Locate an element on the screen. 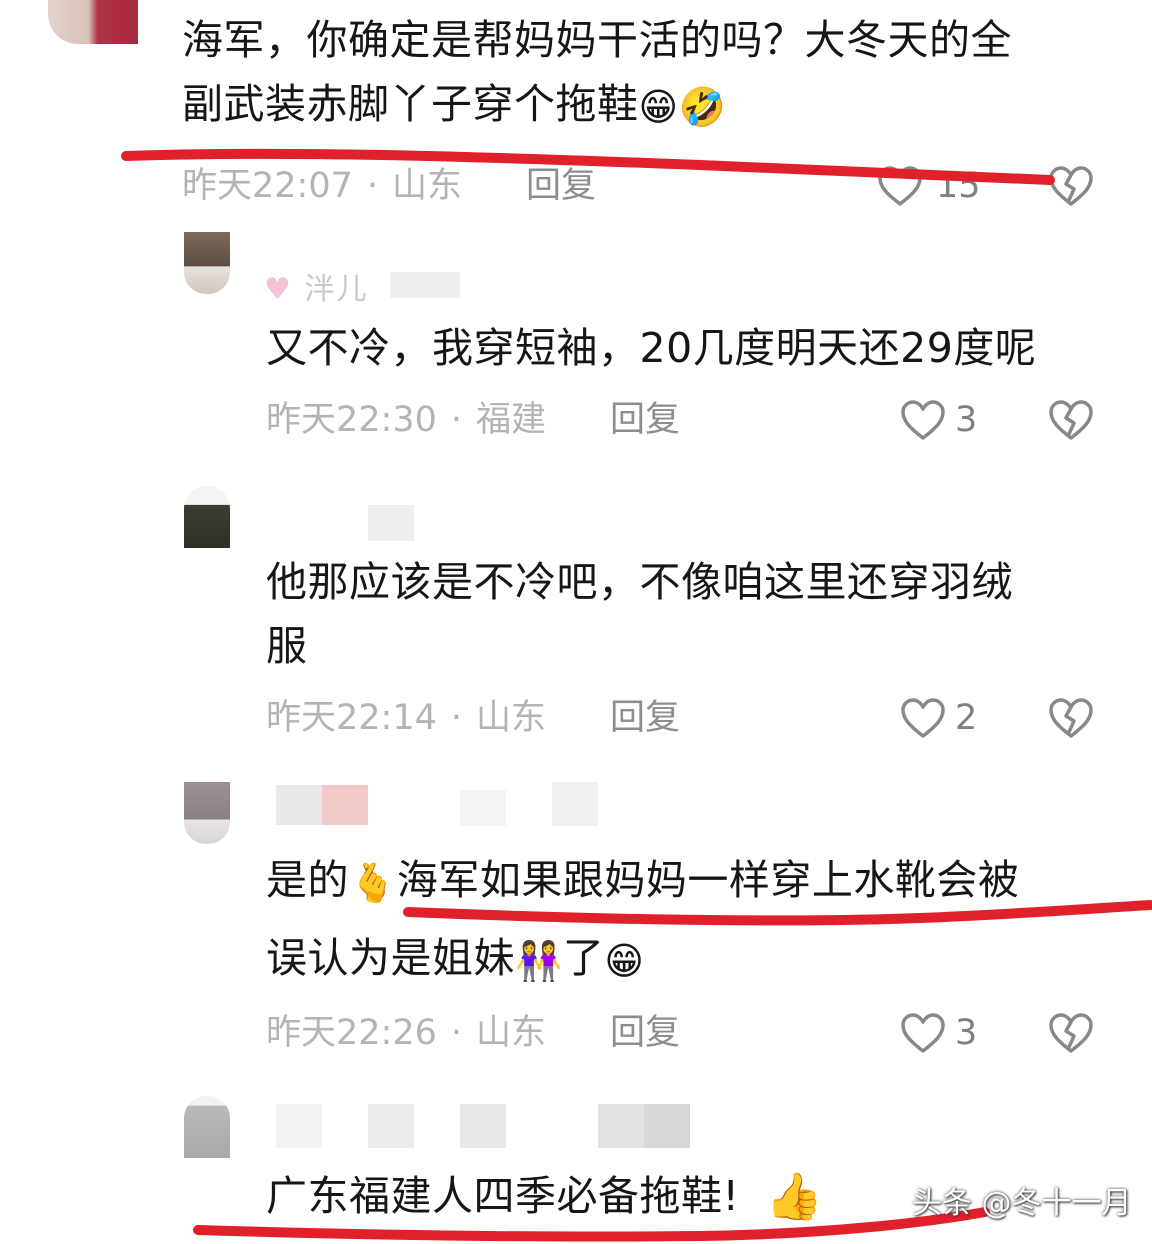 The width and height of the screenshot is (1152, 1244). comment-meta: 昨天22:07 · 山东 is located at coordinates (322, 186).